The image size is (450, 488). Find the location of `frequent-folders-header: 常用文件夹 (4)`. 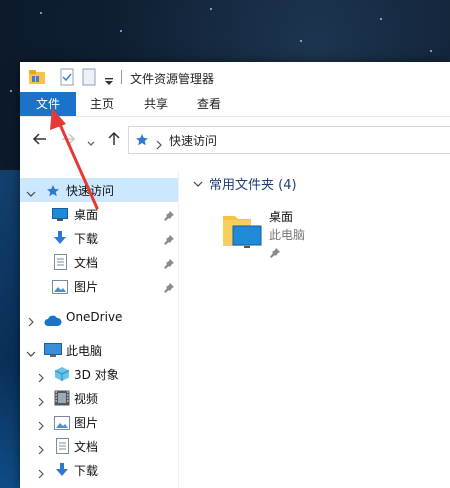

frequent-folders-header: 常用文件夹 (4) is located at coordinates (245, 183).